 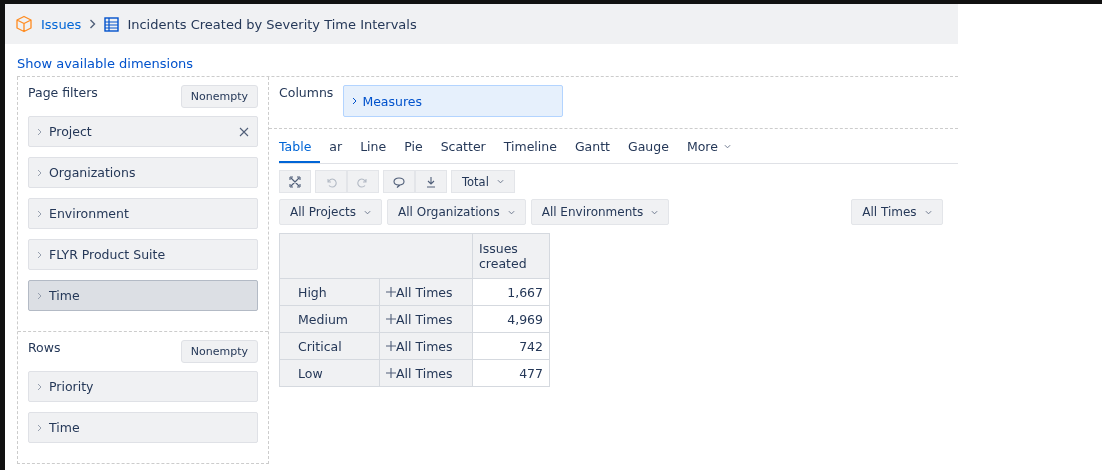 I want to click on row-header: Low, so click(x=329, y=373).